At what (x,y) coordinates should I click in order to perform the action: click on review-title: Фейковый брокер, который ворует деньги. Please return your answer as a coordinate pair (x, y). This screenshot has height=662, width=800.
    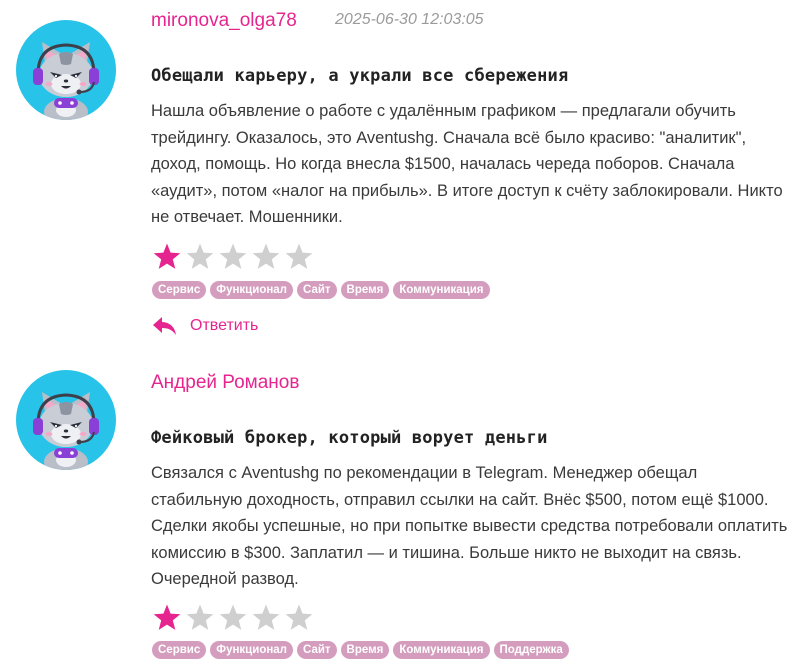
    Looking at the image, I should click on (349, 438).